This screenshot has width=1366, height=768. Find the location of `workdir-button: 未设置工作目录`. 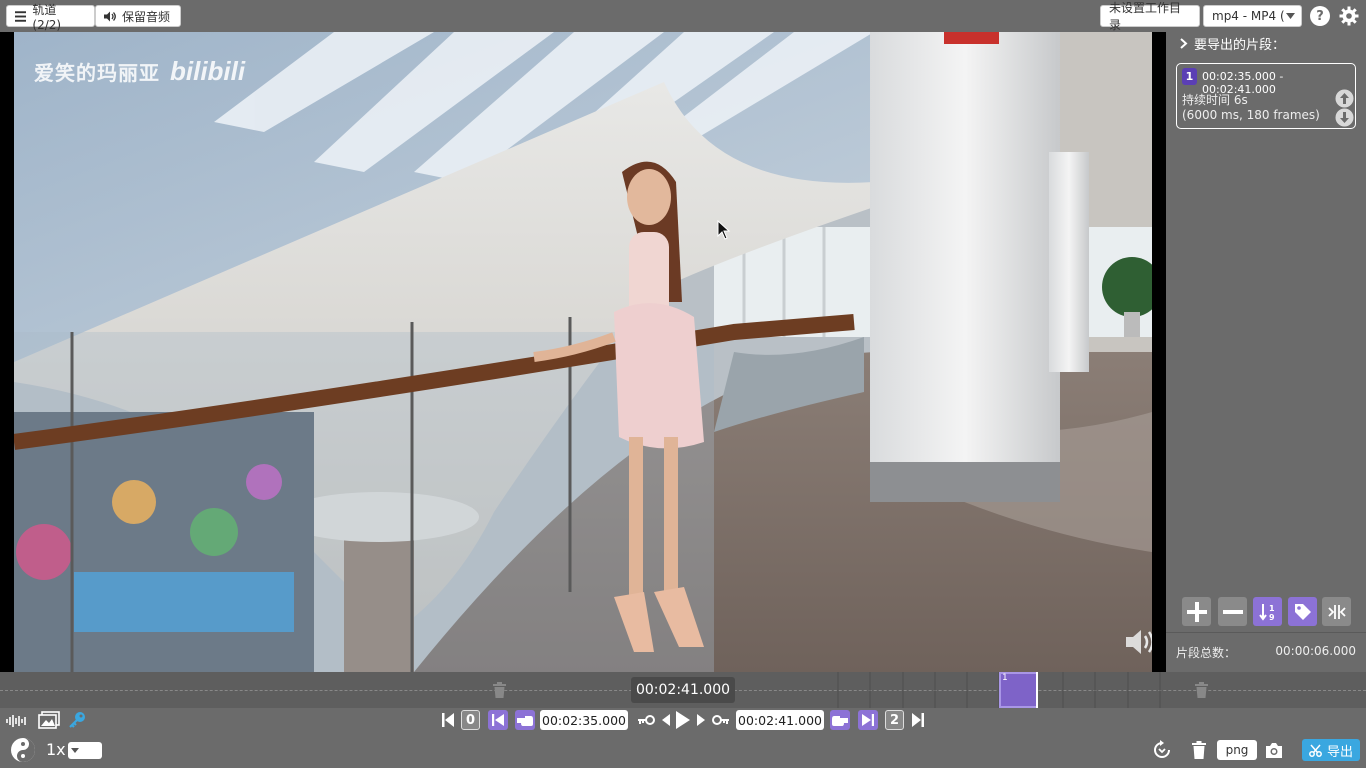

workdir-button: 未设置工作目录 is located at coordinates (1150, 16).